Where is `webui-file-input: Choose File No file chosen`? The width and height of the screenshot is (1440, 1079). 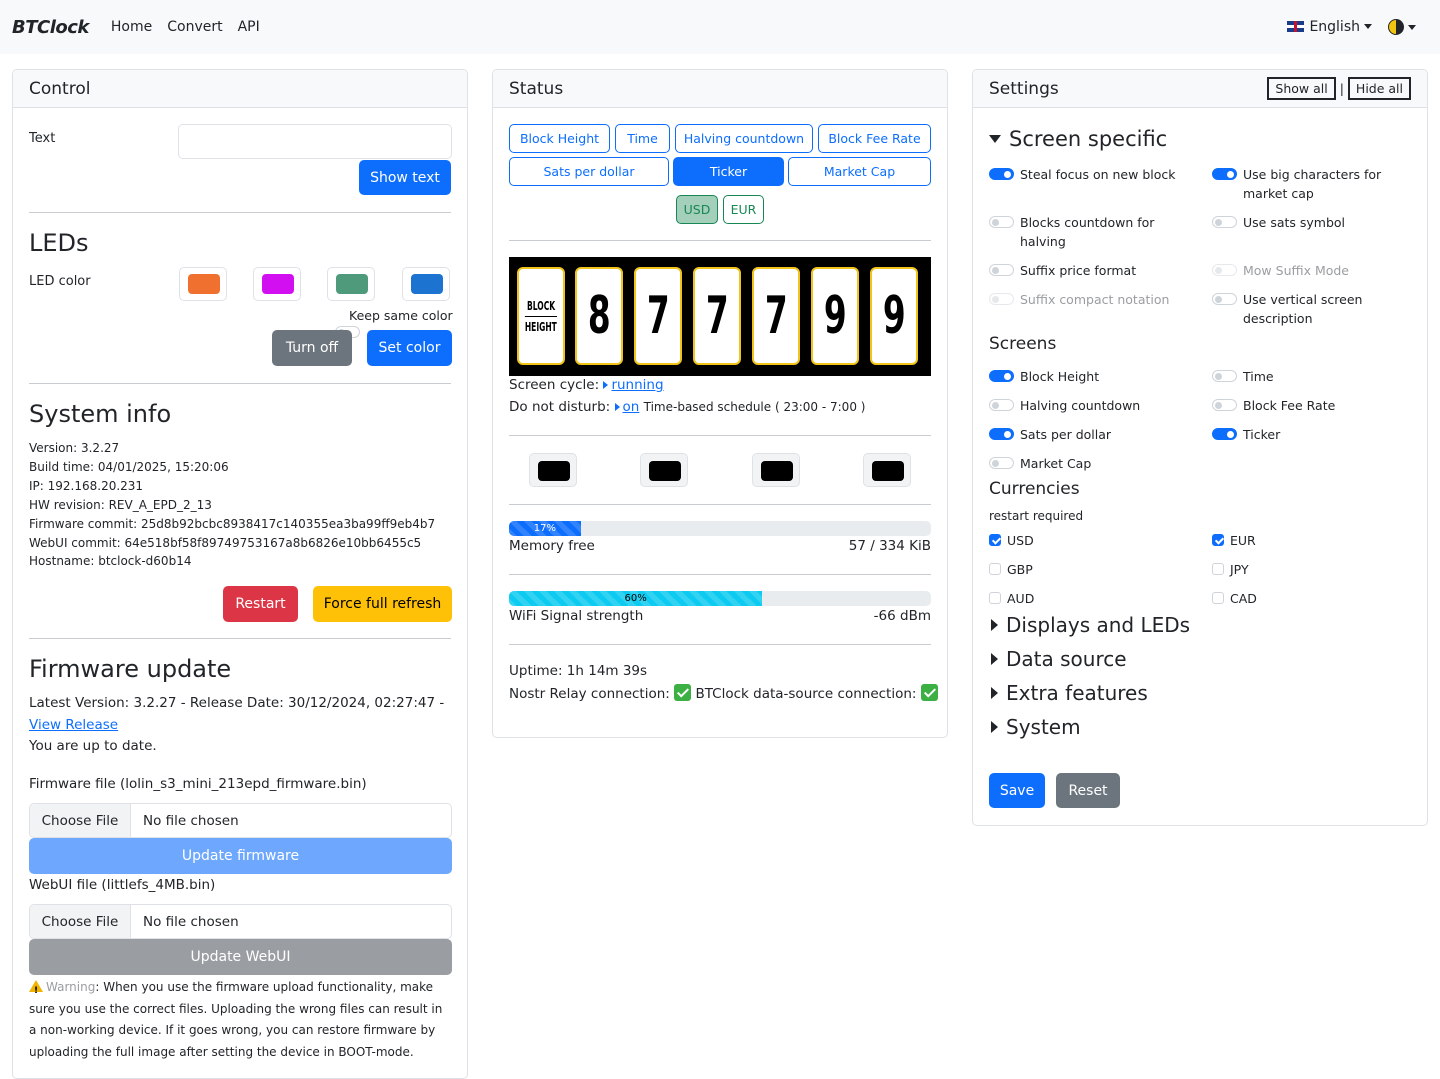 webui-file-input: Choose File No file chosen is located at coordinates (240, 921).